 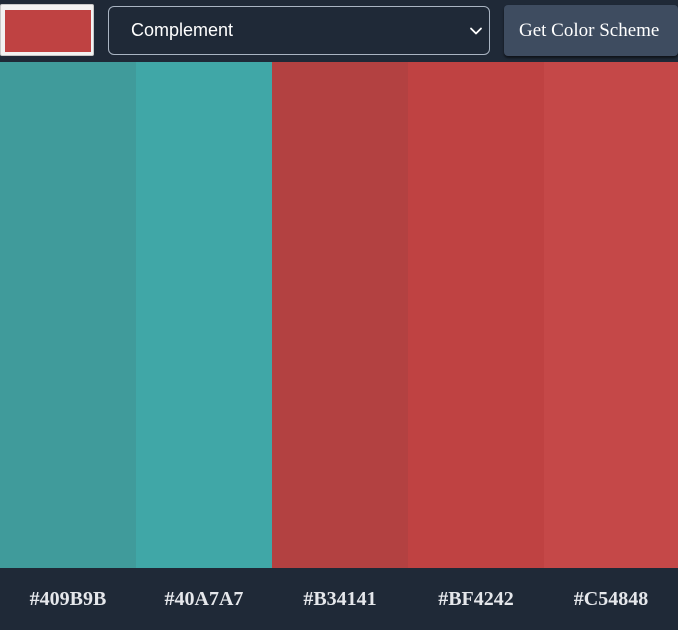 What do you see at coordinates (68, 598) in the screenshot?
I see `hex-label-1: #409B9B` at bounding box center [68, 598].